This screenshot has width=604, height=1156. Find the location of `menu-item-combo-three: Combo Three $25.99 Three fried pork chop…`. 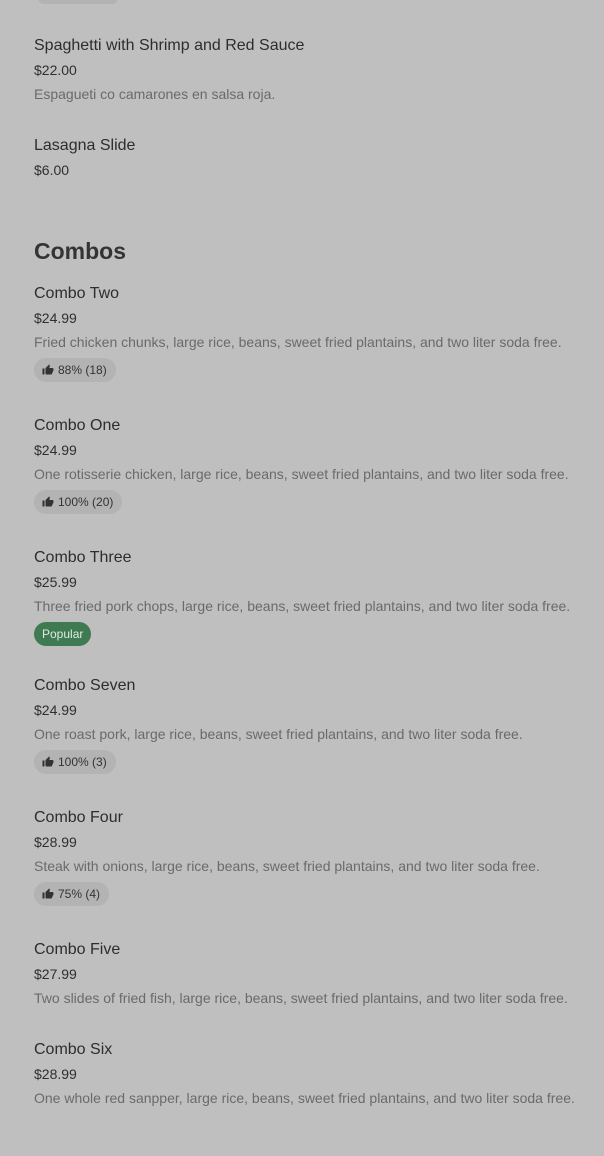

menu-item-combo-three: Combo Three $25.99 Three fried pork chop… is located at coordinates (314, 597).